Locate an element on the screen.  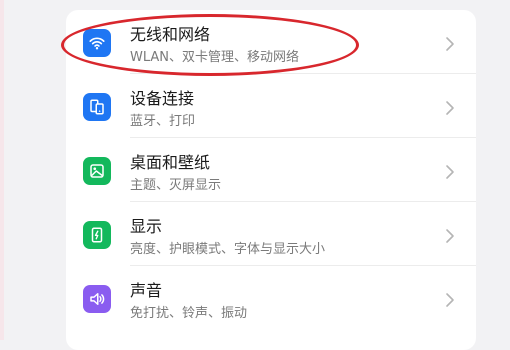
device-connection-icon is located at coordinates (97, 107).